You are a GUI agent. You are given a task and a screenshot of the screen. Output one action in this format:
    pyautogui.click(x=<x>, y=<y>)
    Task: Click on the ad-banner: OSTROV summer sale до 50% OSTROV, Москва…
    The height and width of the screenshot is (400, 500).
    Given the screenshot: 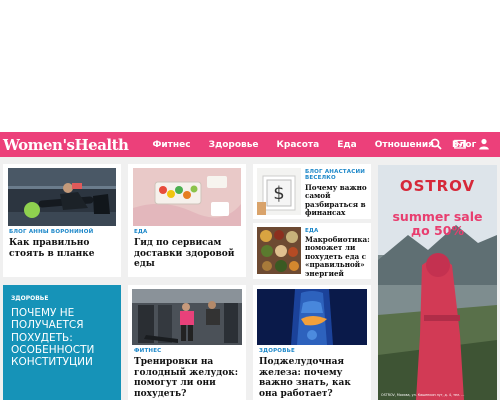 What is the action you would take?
    pyautogui.click(x=437, y=282)
    